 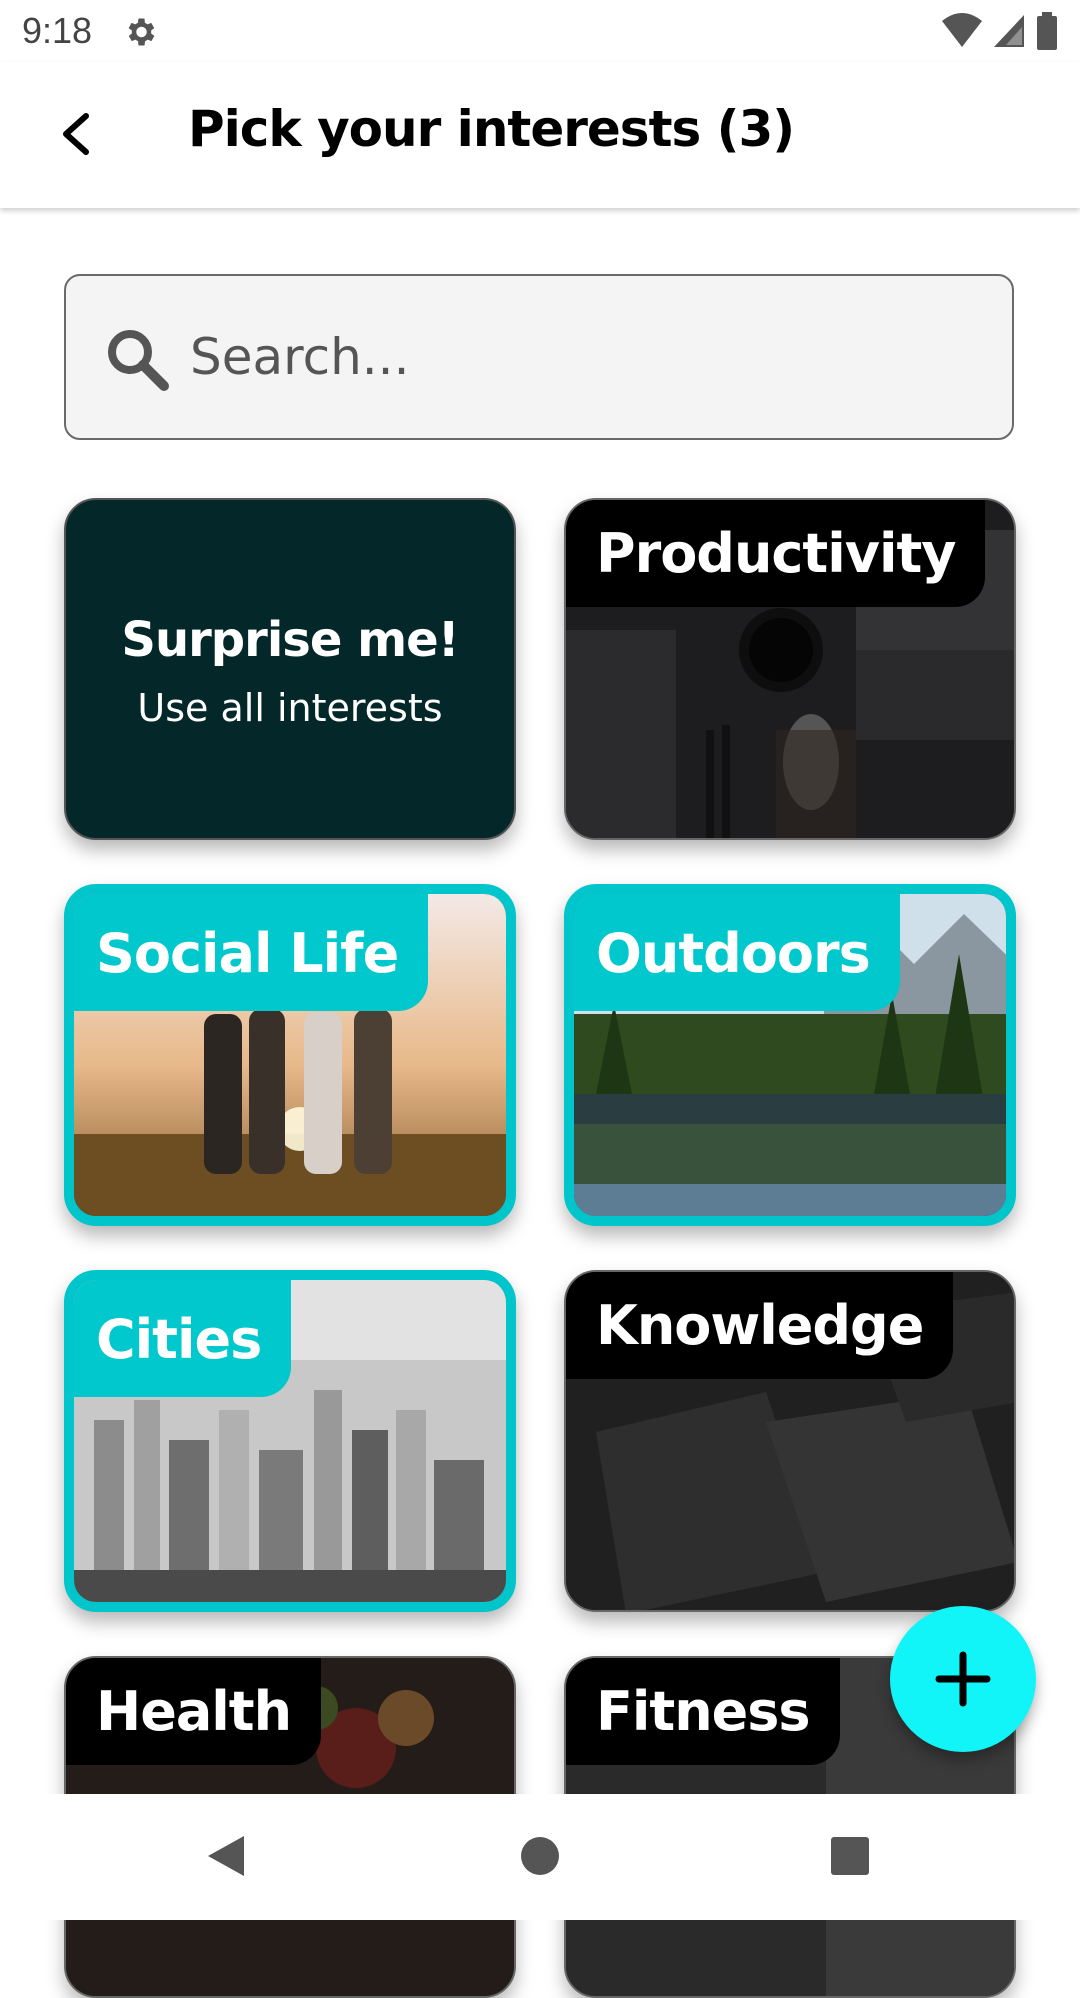 I want to click on card-label: Outdoors, so click(x=737, y=952).